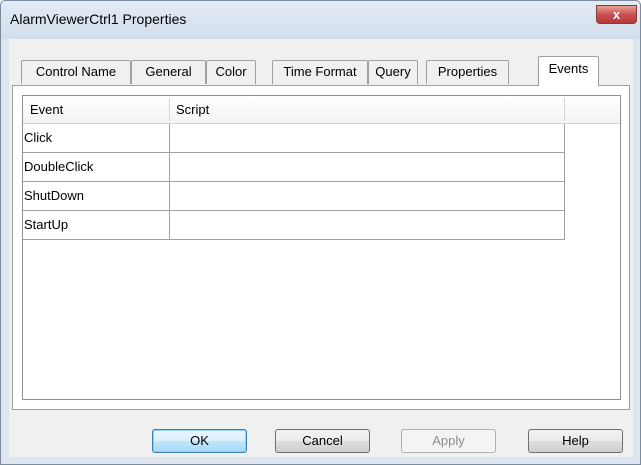 This screenshot has width=641, height=465. What do you see at coordinates (564, 182) in the screenshot?
I see `row-right-border` at bounding box center [564, 182].